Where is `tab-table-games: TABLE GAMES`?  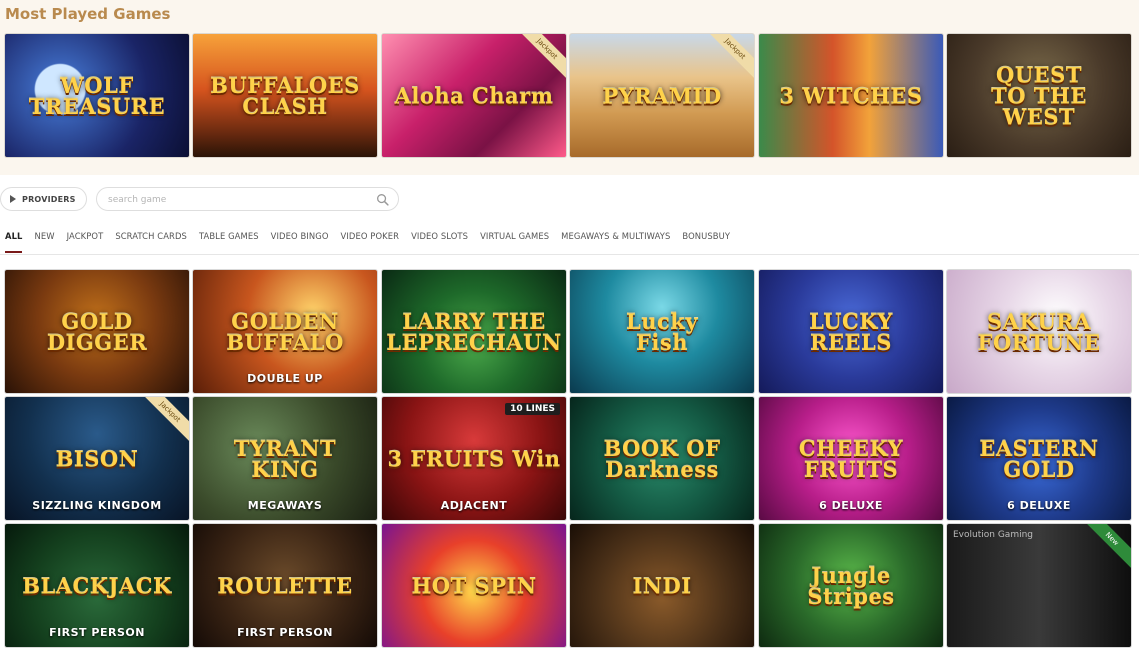
tab-table-games: TABLE GAMES is located at coordinates (229, 237).